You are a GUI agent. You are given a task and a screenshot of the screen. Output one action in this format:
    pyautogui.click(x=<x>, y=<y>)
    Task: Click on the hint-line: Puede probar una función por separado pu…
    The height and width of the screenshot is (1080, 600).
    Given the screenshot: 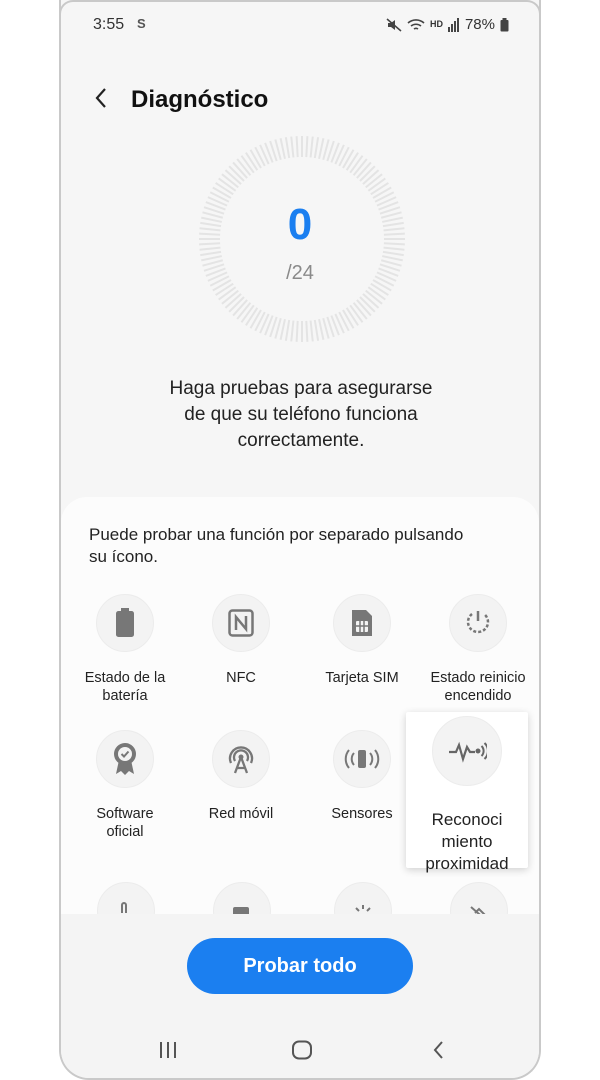 What is the action you would take?
    pyautogui.click(x=276, y=534)
    